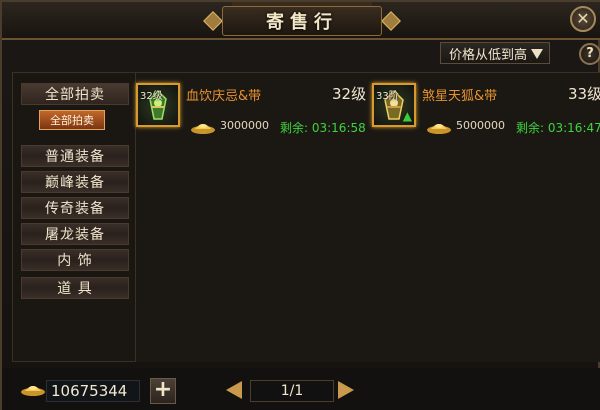  What do you see at coordinates (537, 54) in the screenshot?
I see `chevron-down-icon` at bounding box center [537, 54].